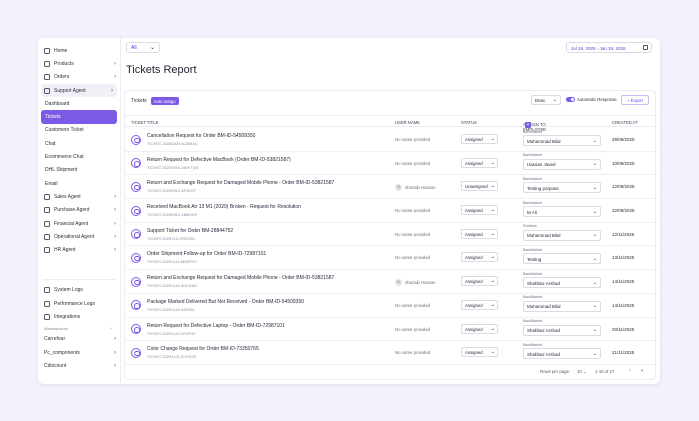  What do you see at coordinates (642, 371) in the screenshot?
I see `next-page-button: ›` at bounding box center [642, 371].